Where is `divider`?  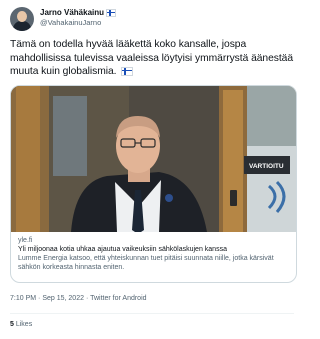 divider is located at coordinates (152, 313).